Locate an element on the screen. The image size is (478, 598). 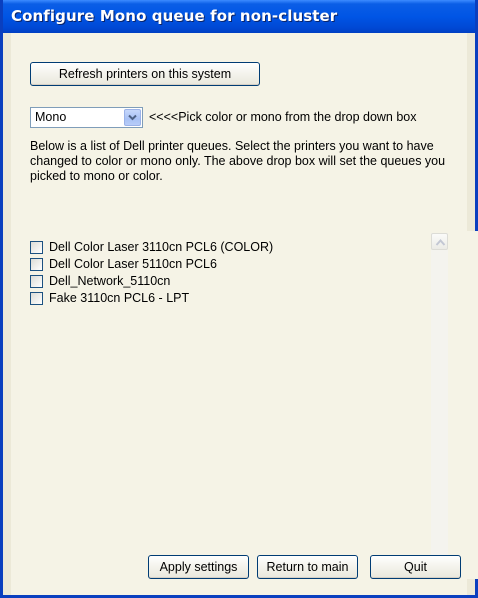
return-to-main-button: Return to main is located at coordinates (307, 567).